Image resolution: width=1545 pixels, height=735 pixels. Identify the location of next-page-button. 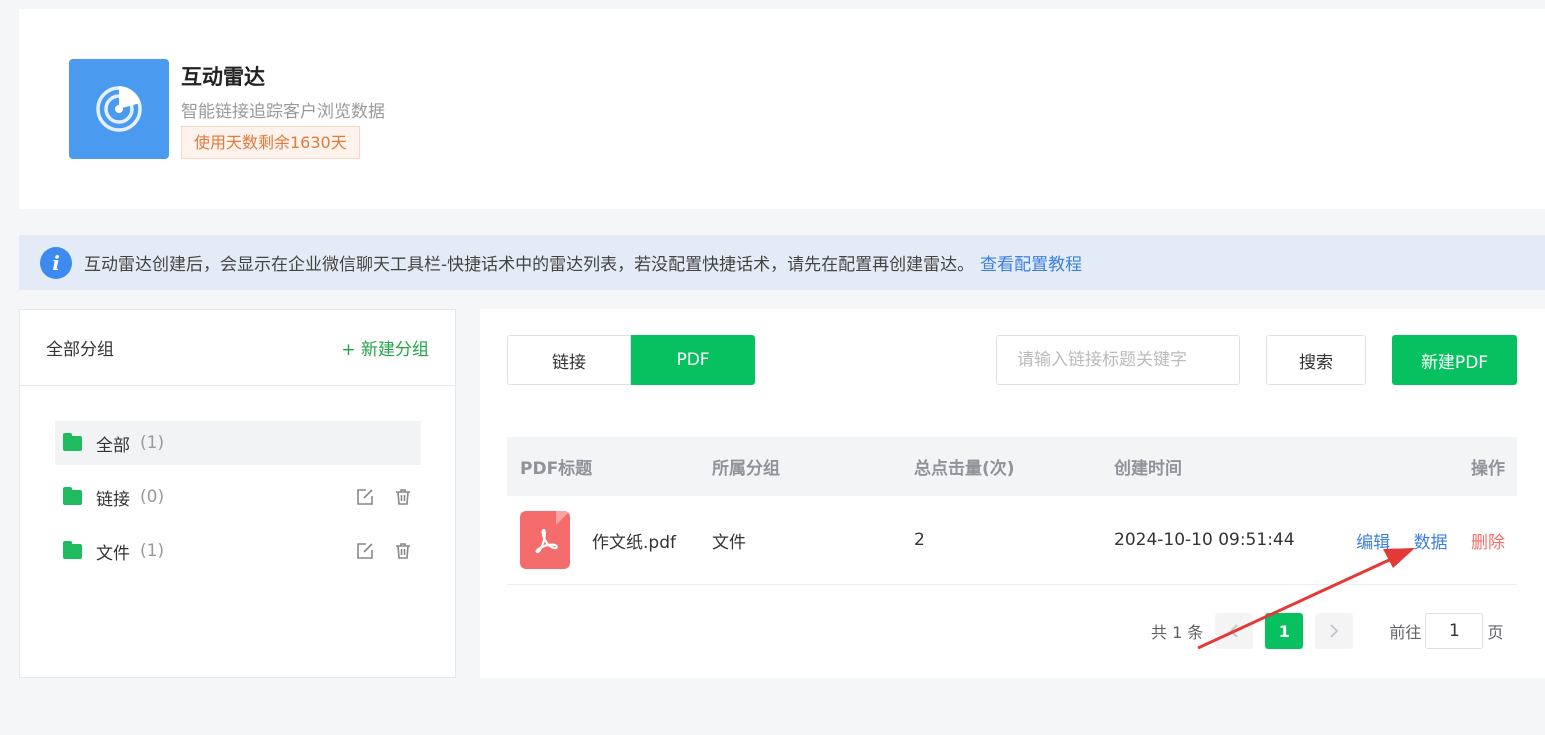
(1334, 631).